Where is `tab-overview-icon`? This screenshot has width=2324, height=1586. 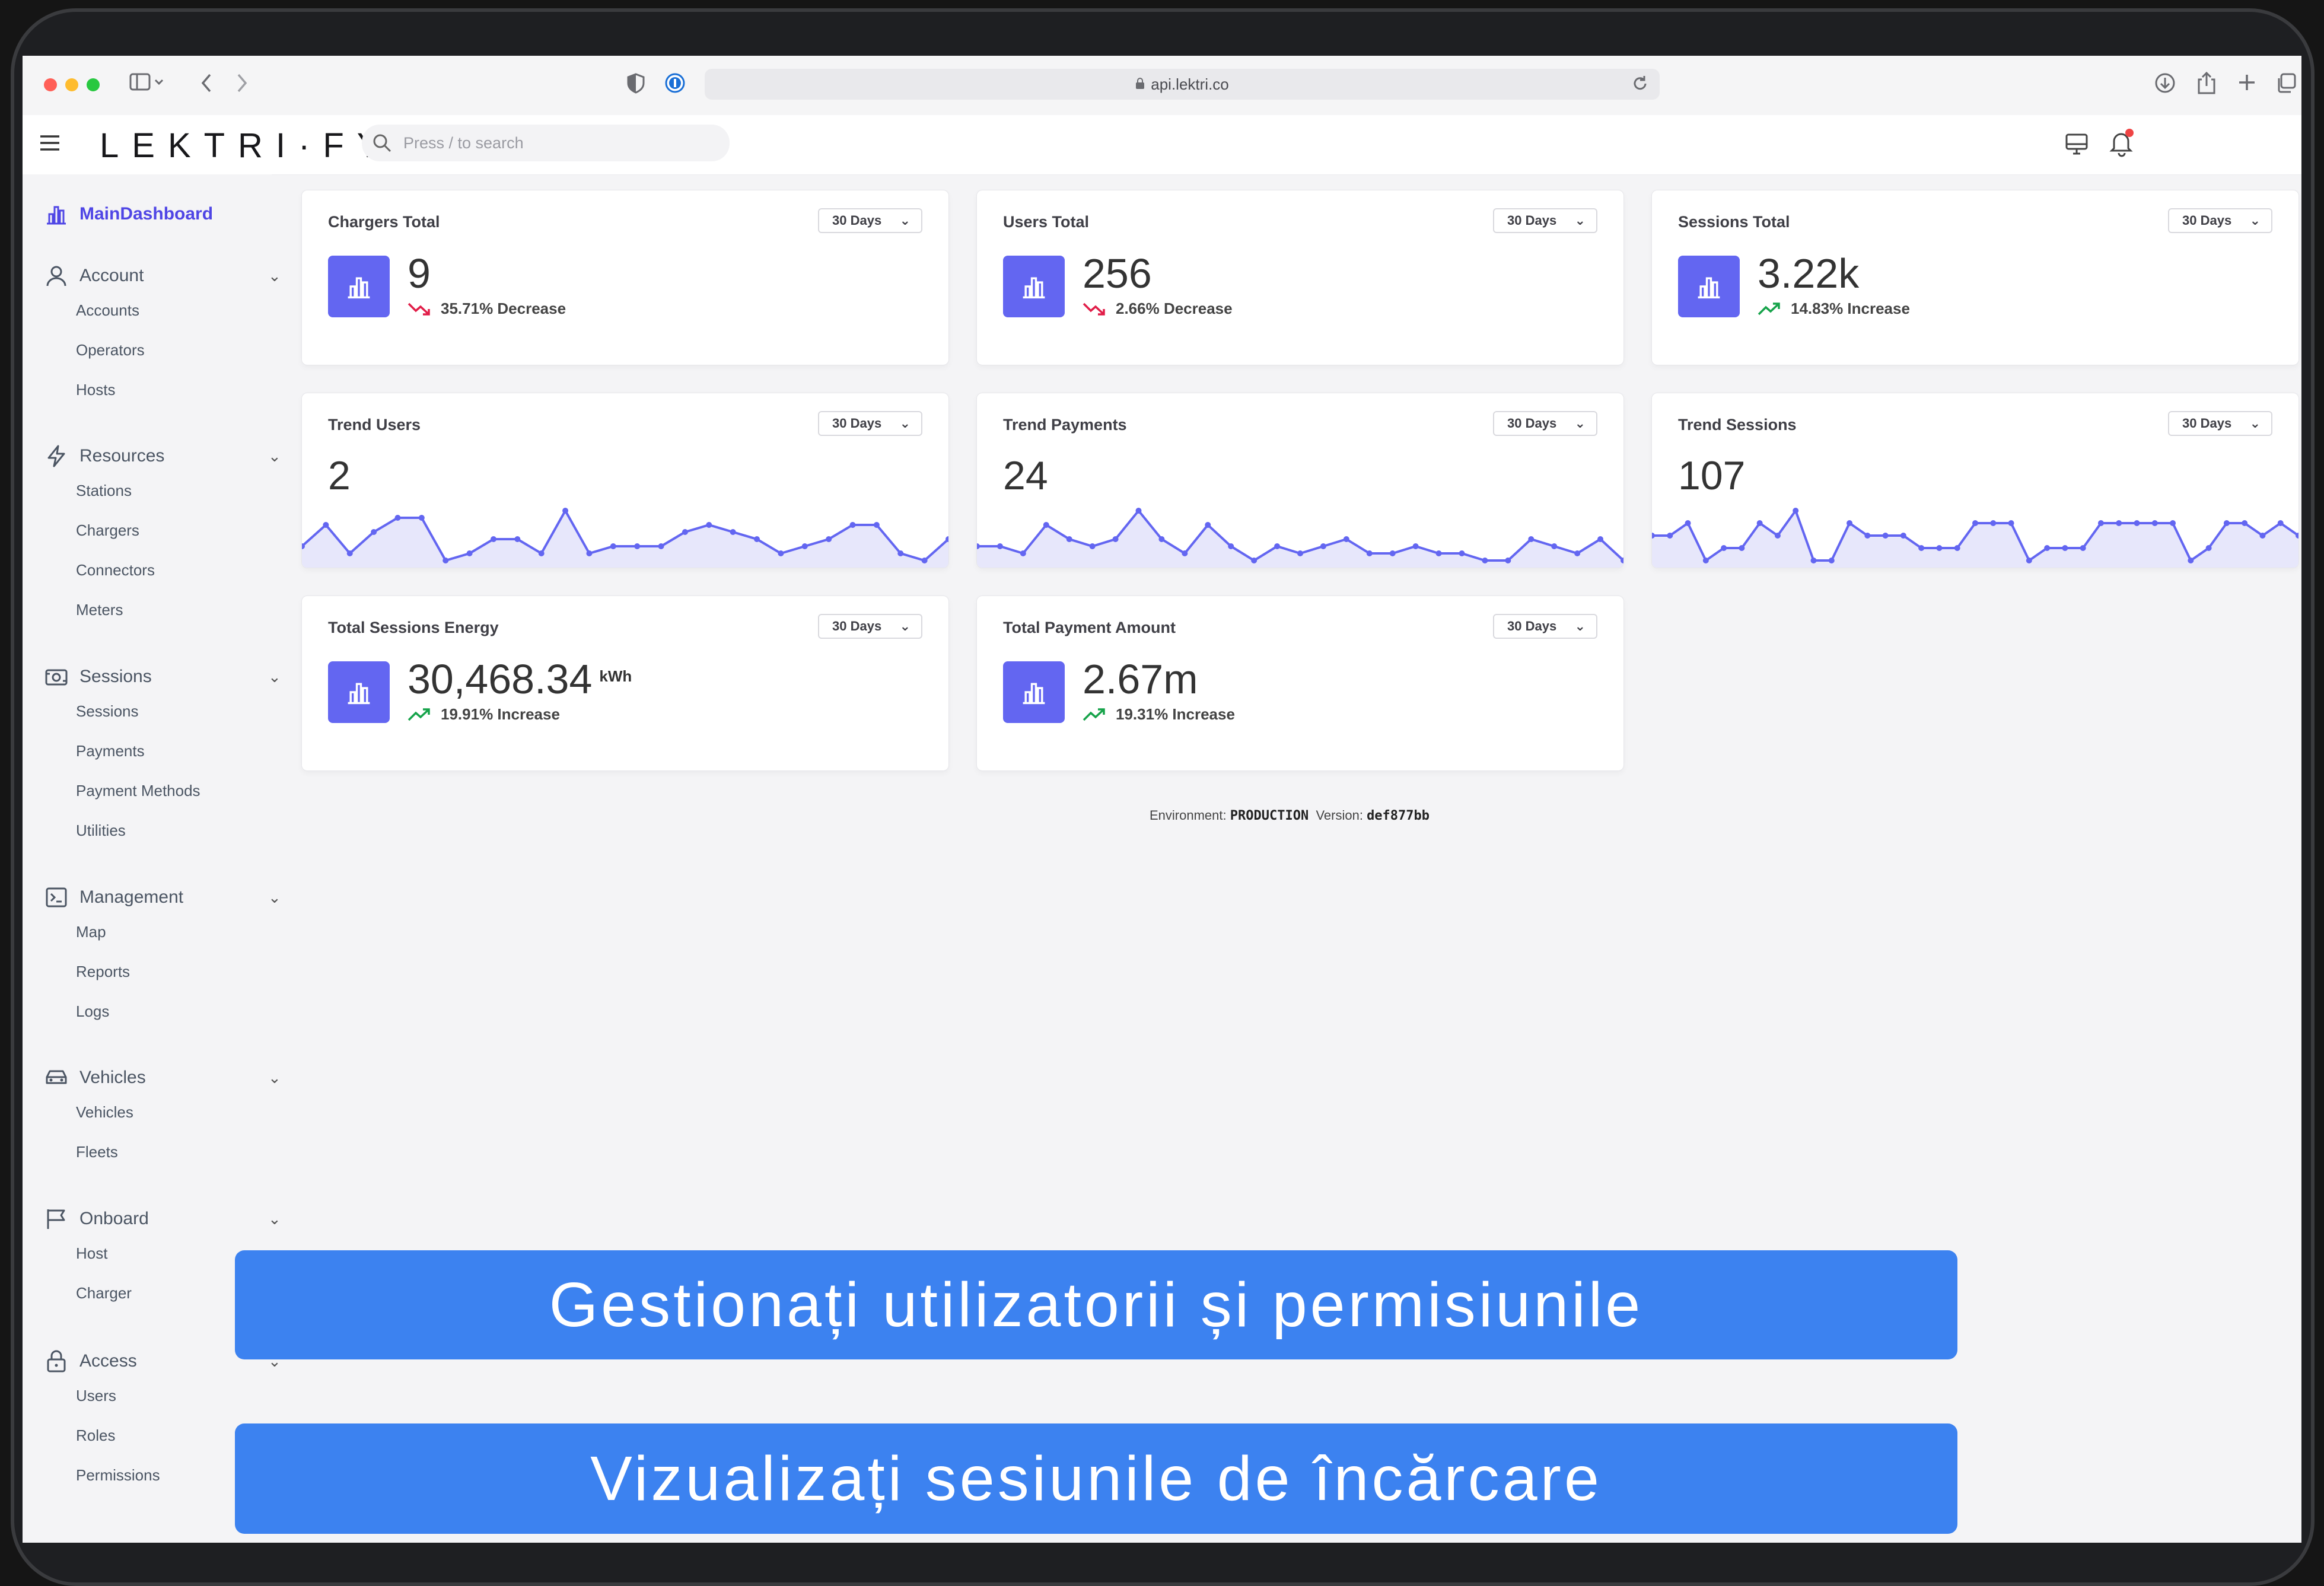 tab-overview-icon is located at coordinates (2286, 85).